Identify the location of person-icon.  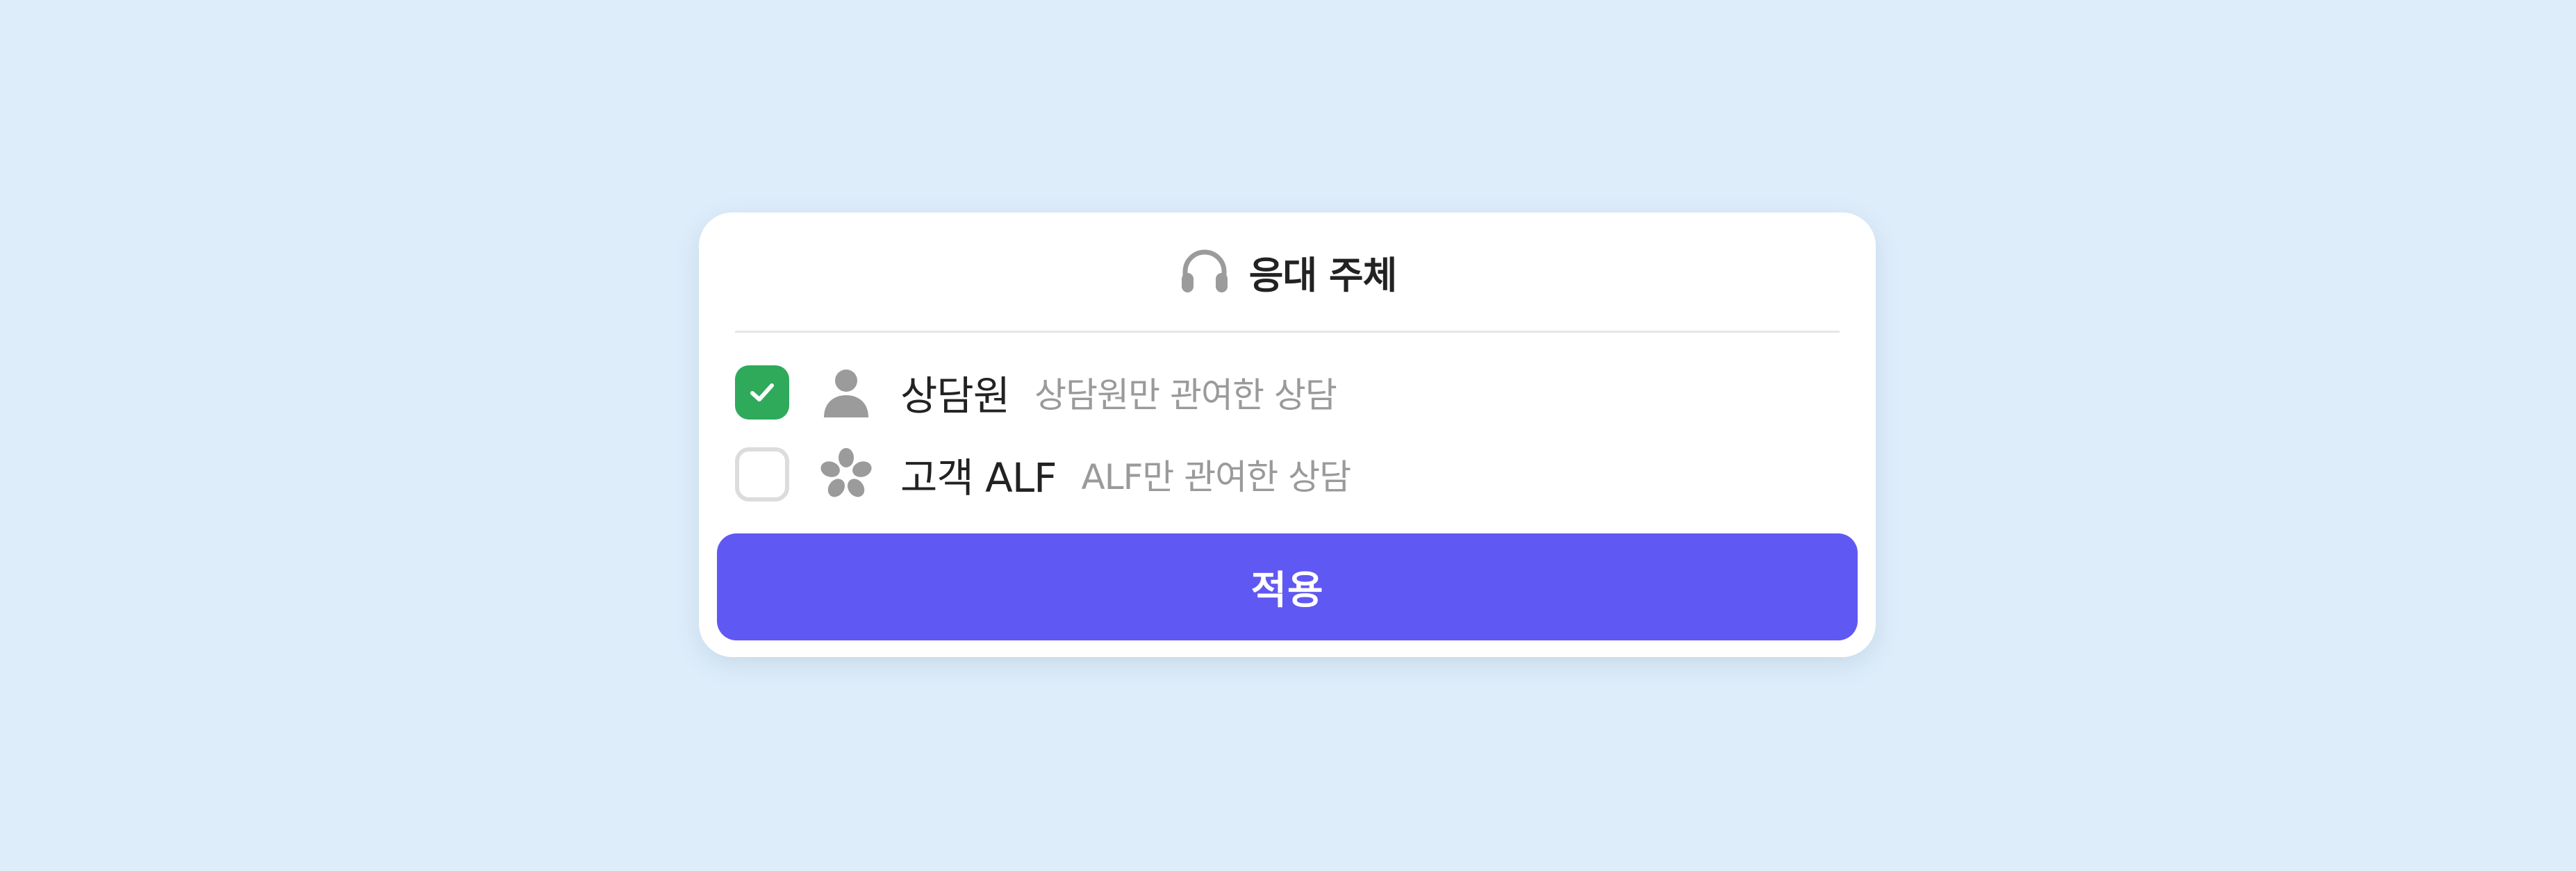
(846, 392).